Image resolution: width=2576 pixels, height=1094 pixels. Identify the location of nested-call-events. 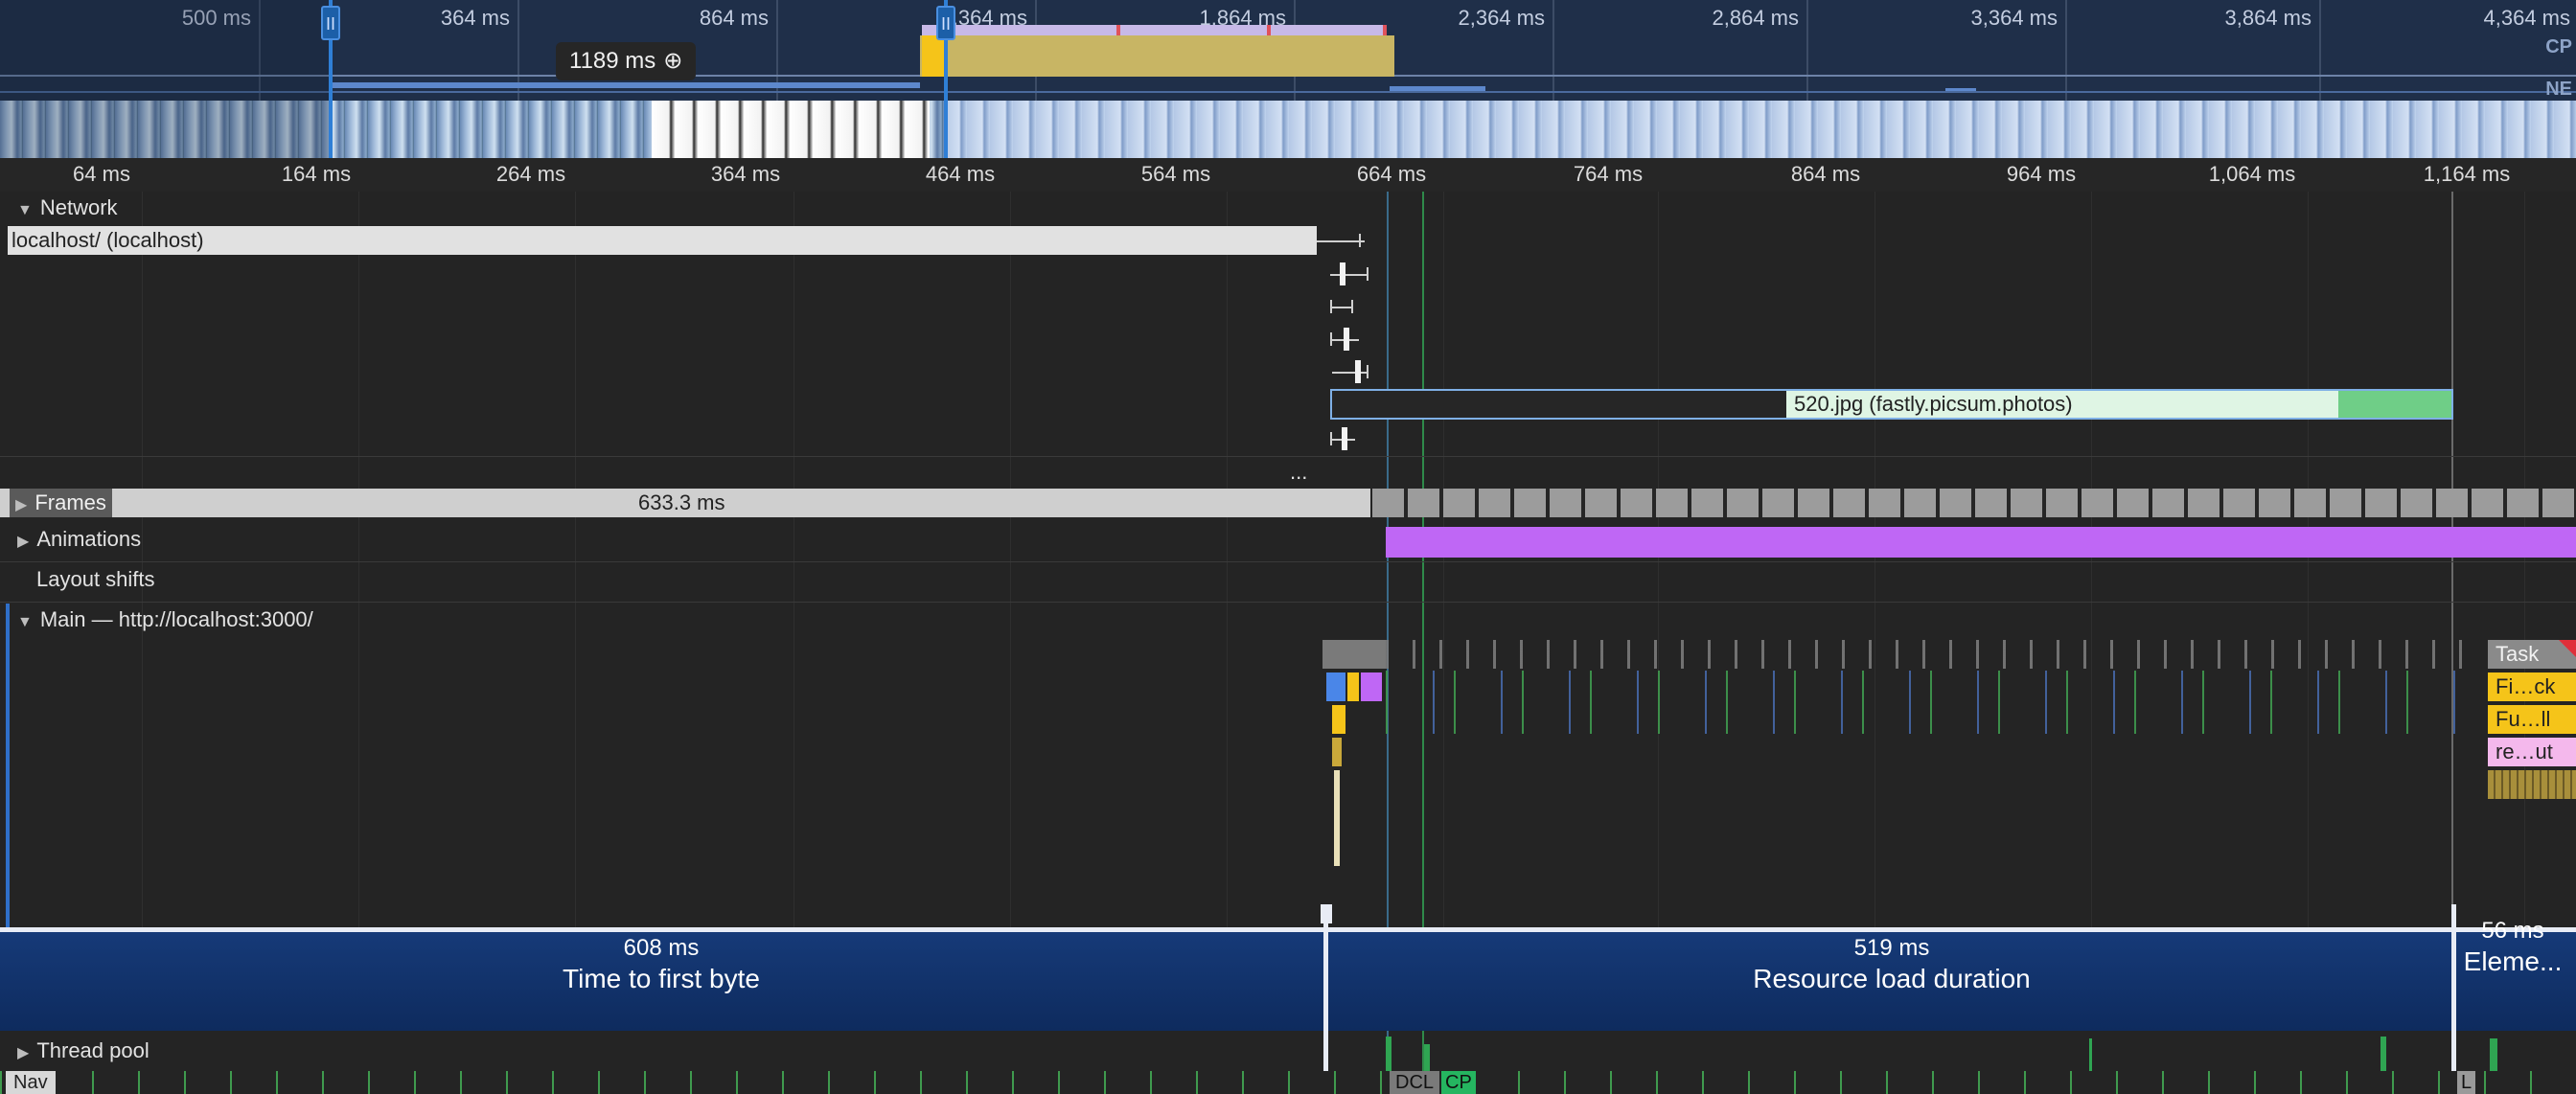
(2532, 784).